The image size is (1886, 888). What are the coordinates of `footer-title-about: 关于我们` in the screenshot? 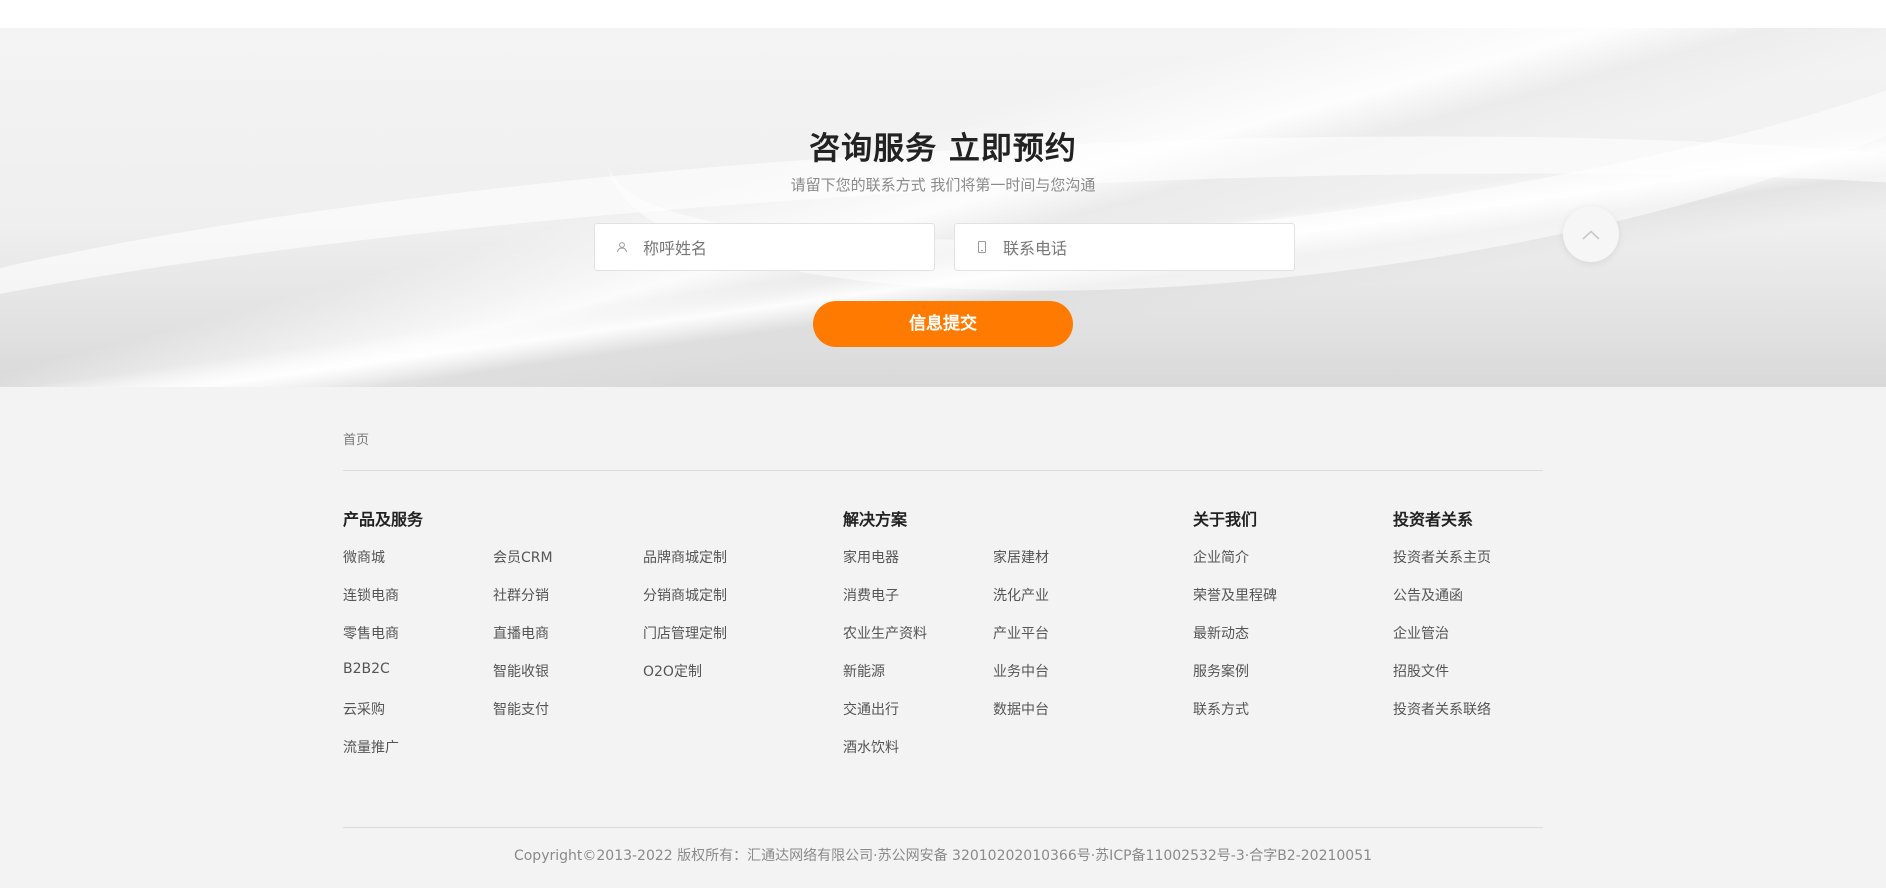 It's located at (1225, 519).